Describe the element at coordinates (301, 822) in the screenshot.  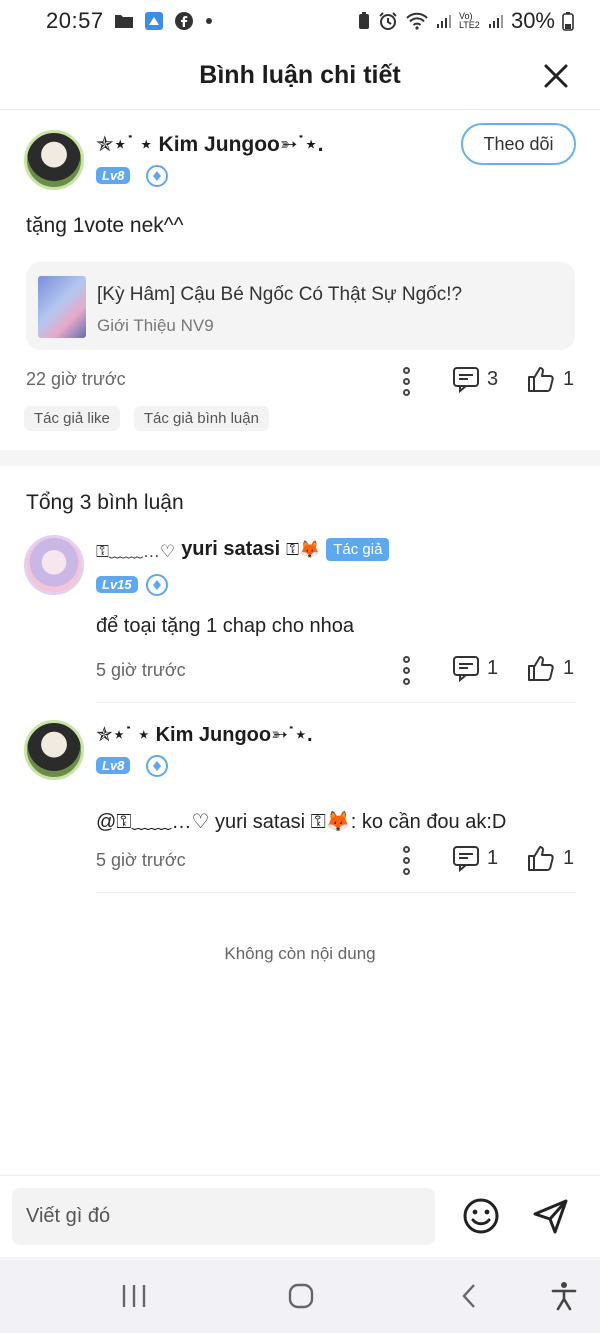
I see `comment-text: @⚿﹏﹏…♡ yuri satasi ⚿🦊: ko cần đou ak:D` at that location.